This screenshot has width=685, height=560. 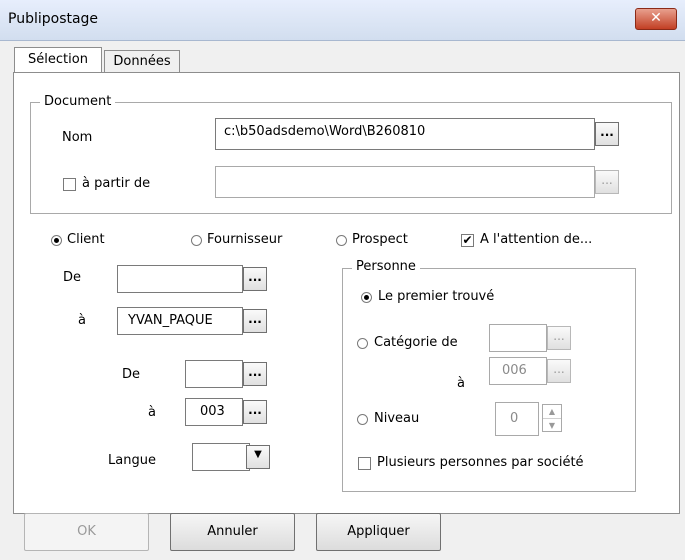 I want to click on categorie-a-label: à, so click(x=461, y=383).